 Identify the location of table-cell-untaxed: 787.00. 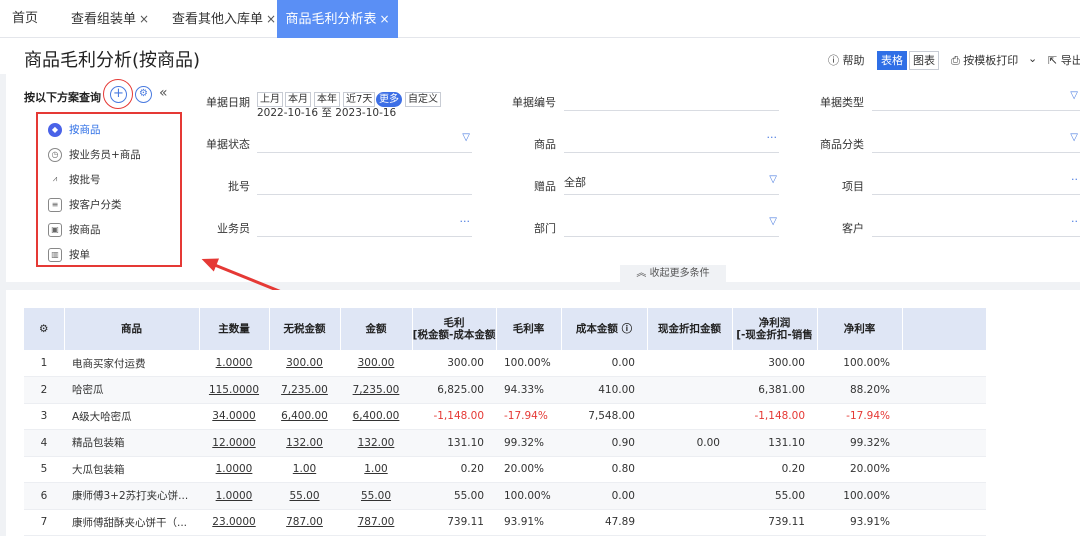
(304, 522).